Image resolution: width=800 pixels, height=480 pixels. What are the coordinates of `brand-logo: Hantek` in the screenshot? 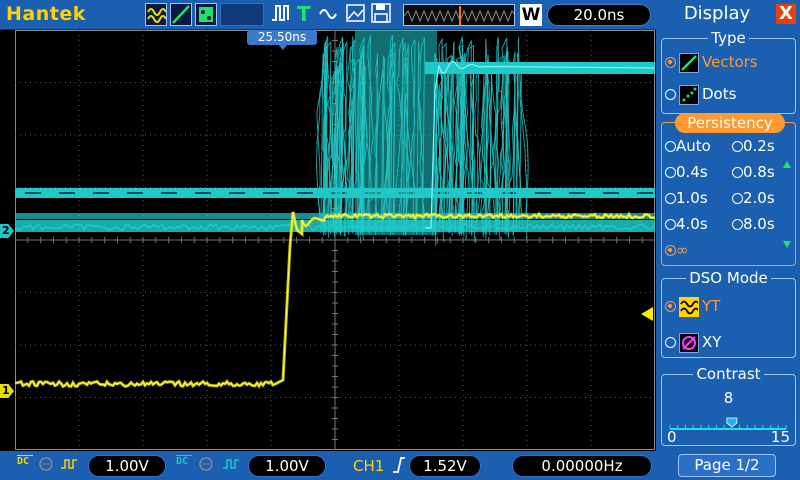 It's located at (46, 14).